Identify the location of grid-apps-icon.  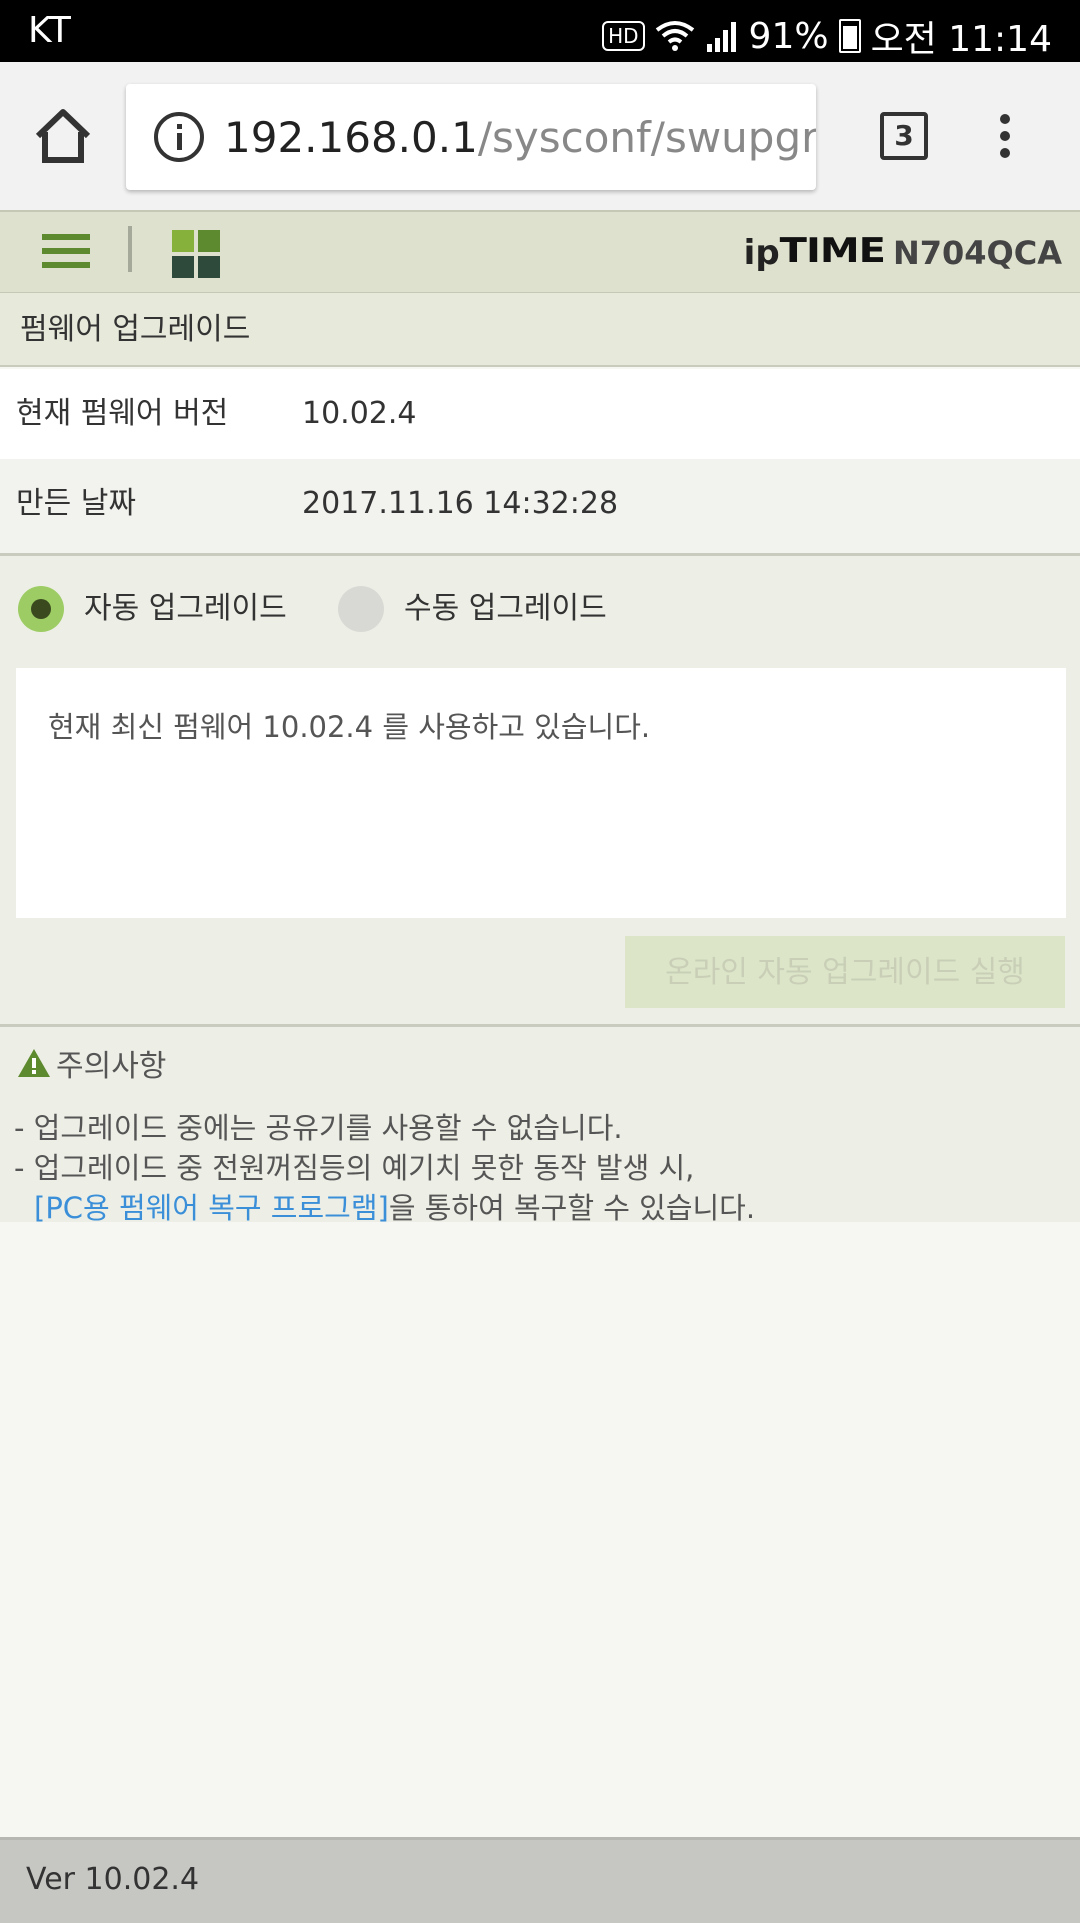
(197, 255).